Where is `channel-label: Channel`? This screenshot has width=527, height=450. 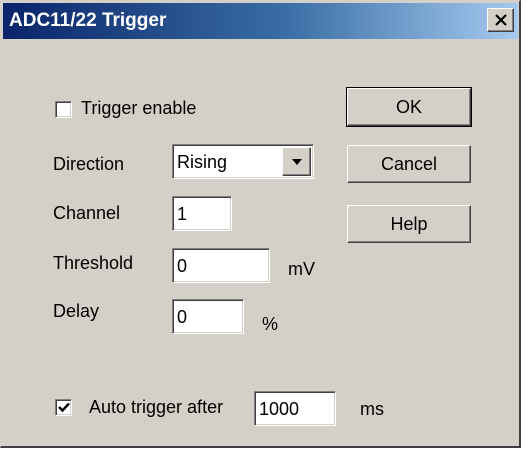
channel-label: Channel is located at coordinates (87, 213).